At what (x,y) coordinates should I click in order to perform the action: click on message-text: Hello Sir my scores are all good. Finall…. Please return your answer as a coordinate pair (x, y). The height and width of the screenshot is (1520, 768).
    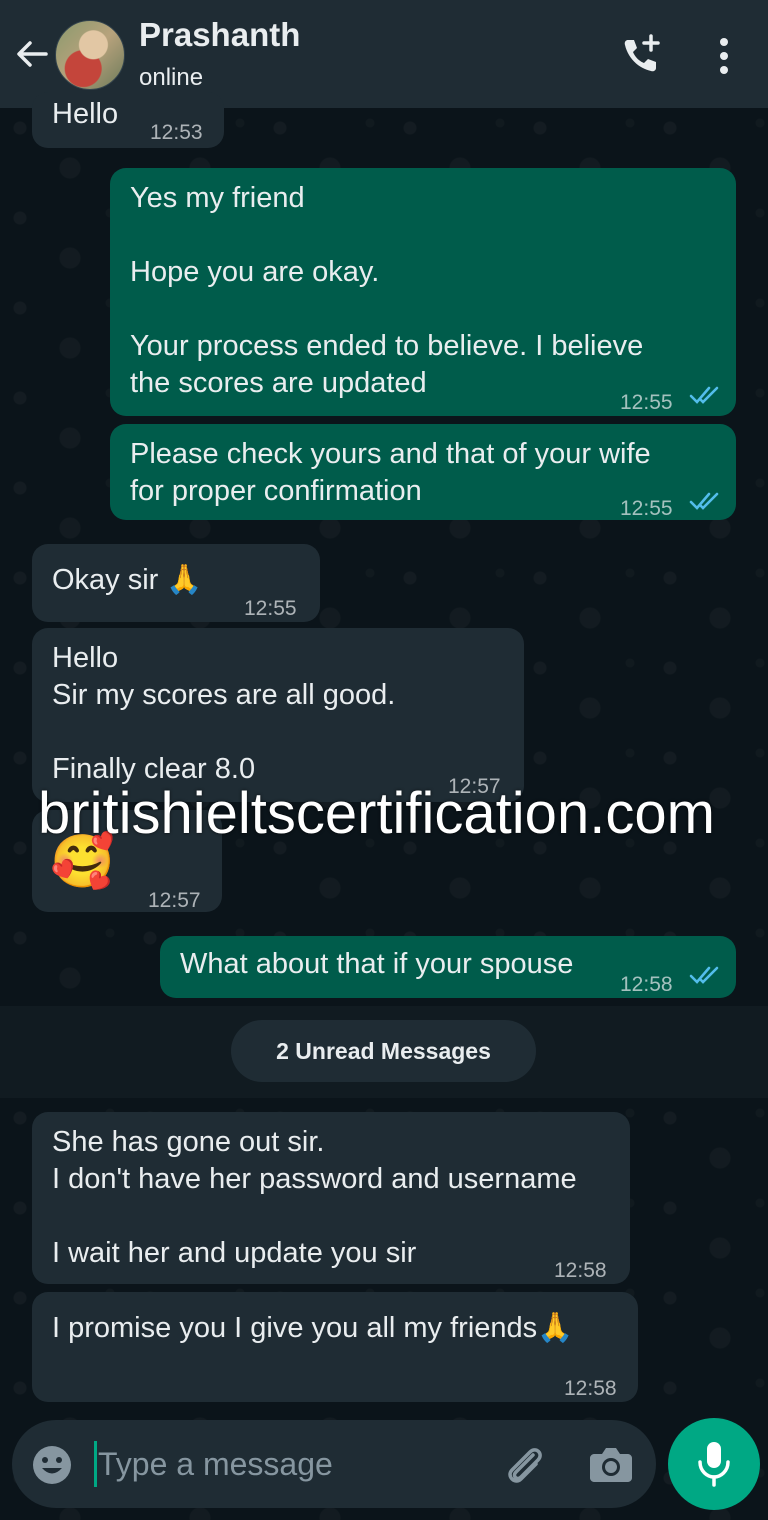
    Looking at the image, I should click on (224, 713).